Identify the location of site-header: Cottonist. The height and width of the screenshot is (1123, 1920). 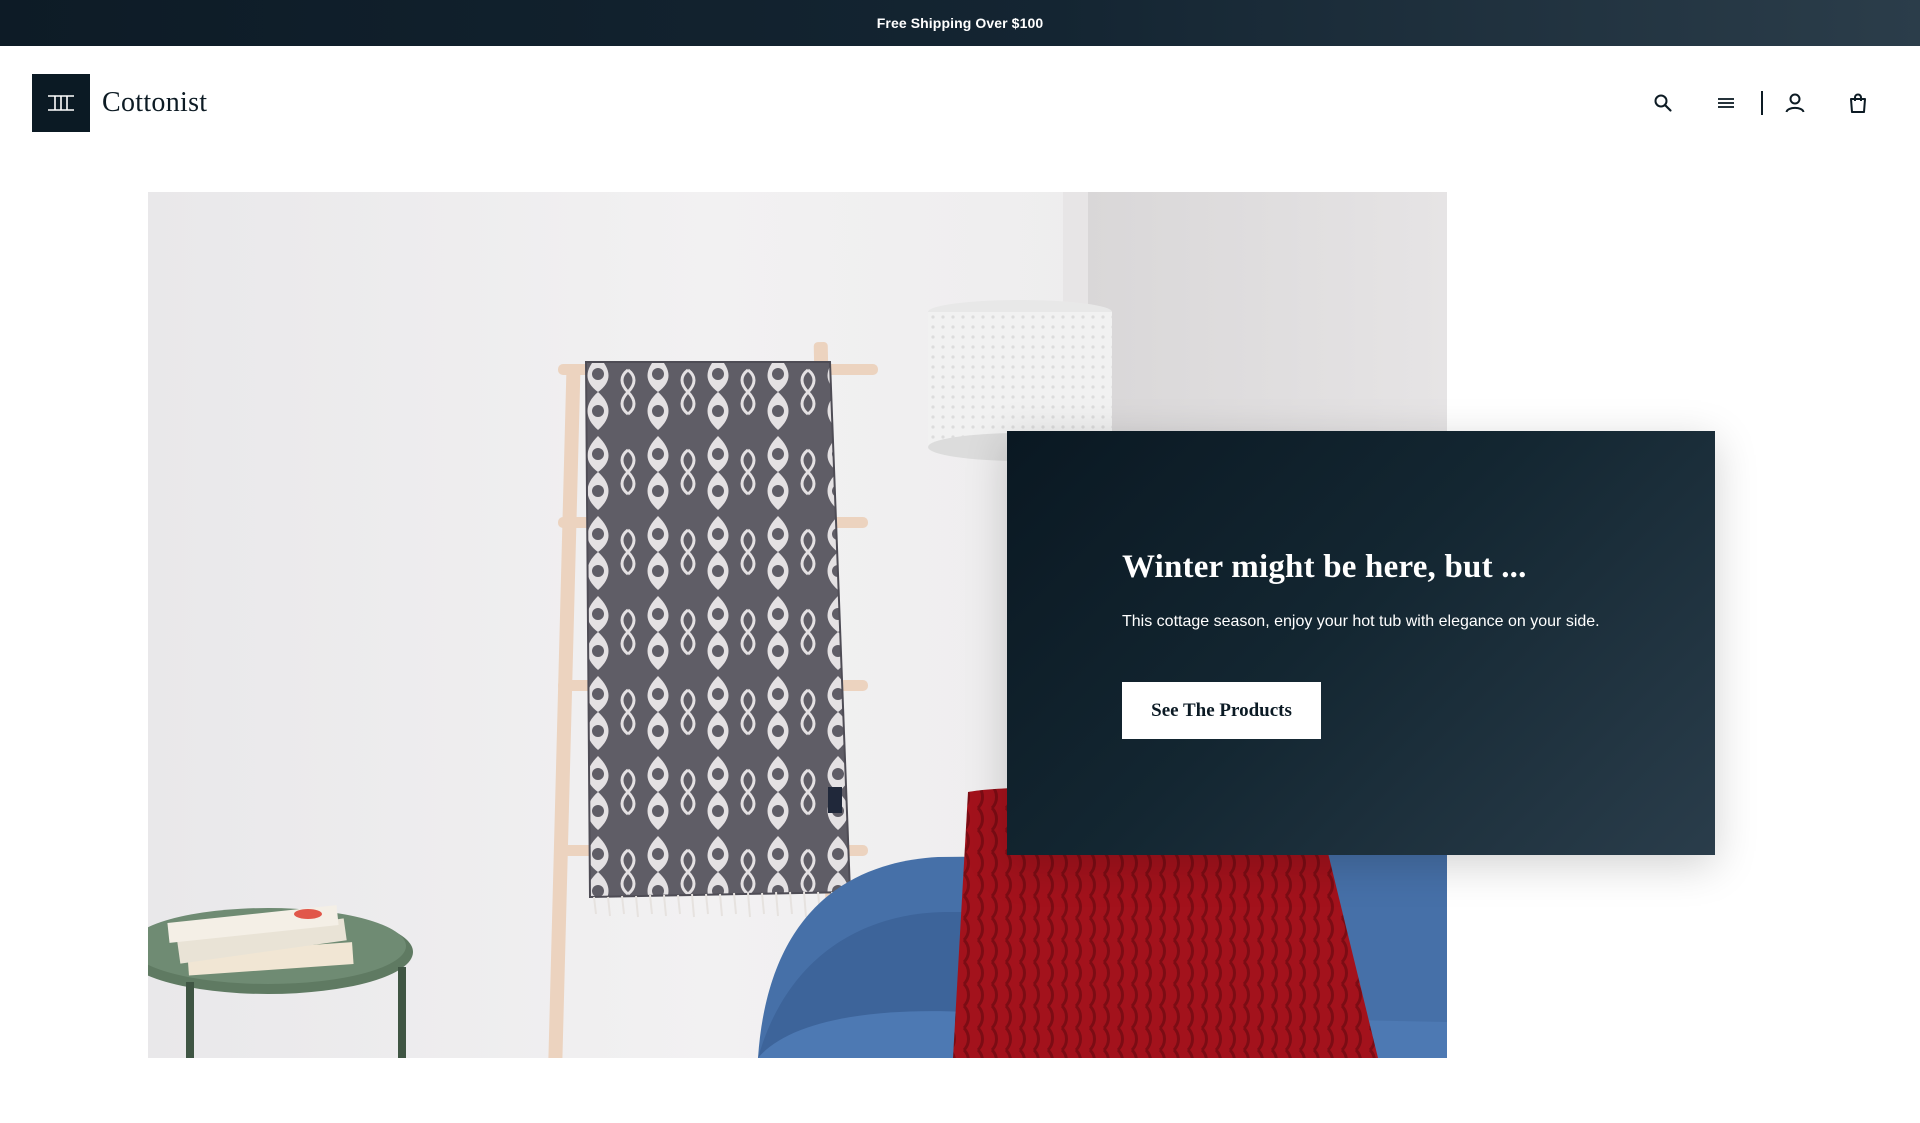
(960, 103).